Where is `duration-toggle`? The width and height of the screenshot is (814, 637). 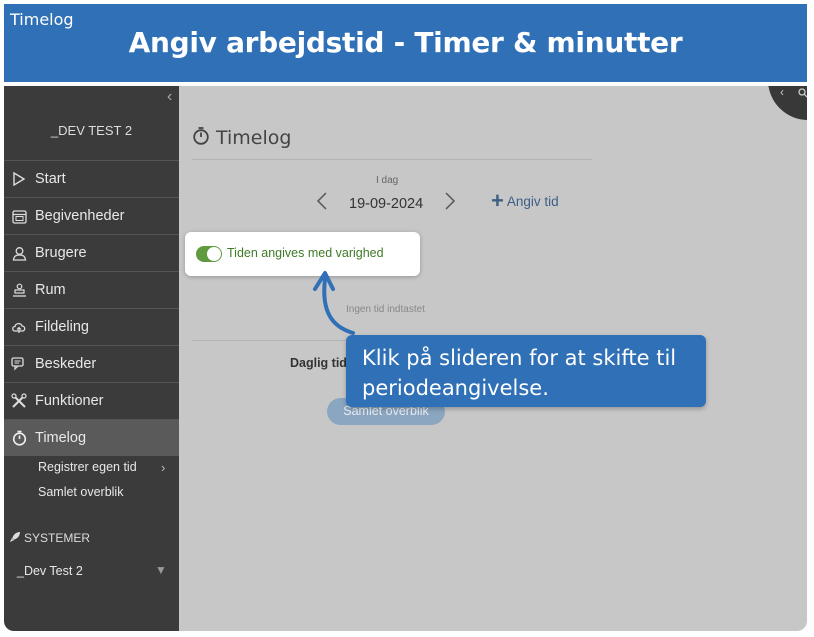
duration-toggle is located at coordinates (209, 254).